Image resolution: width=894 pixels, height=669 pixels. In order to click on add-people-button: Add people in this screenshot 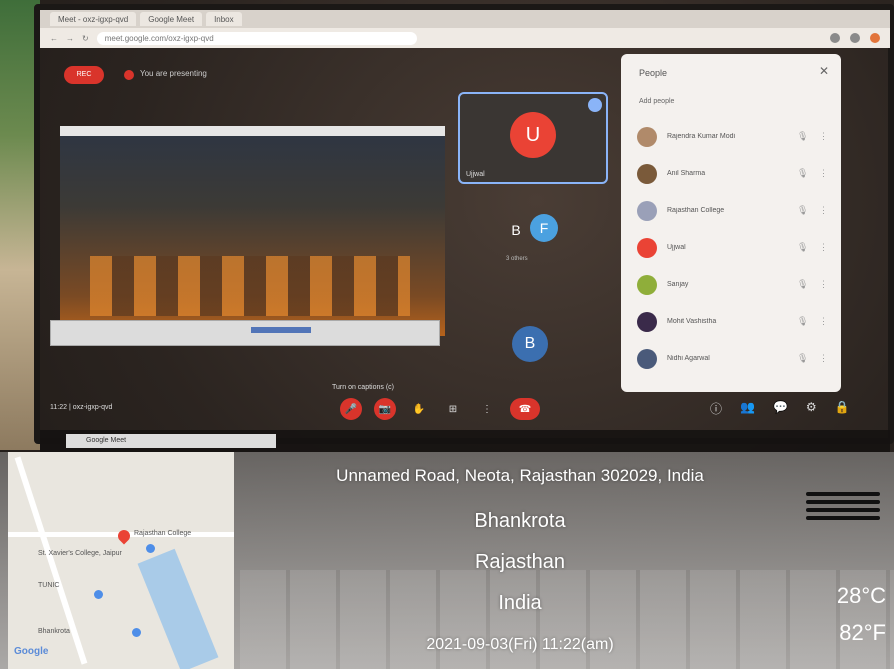, I will do `click(656, 101)`.